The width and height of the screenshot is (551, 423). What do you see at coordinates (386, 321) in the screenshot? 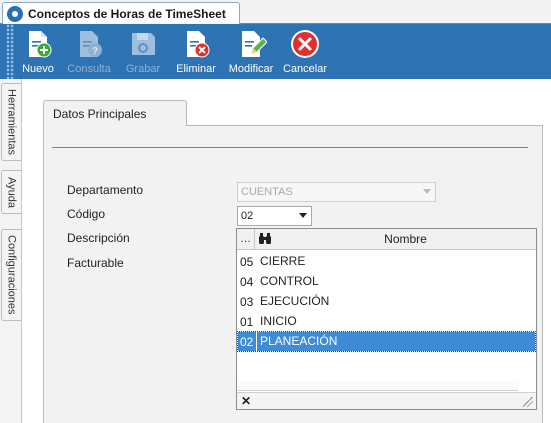
I see `list-item: 01 INICIO` at bounding box center [386, 321].